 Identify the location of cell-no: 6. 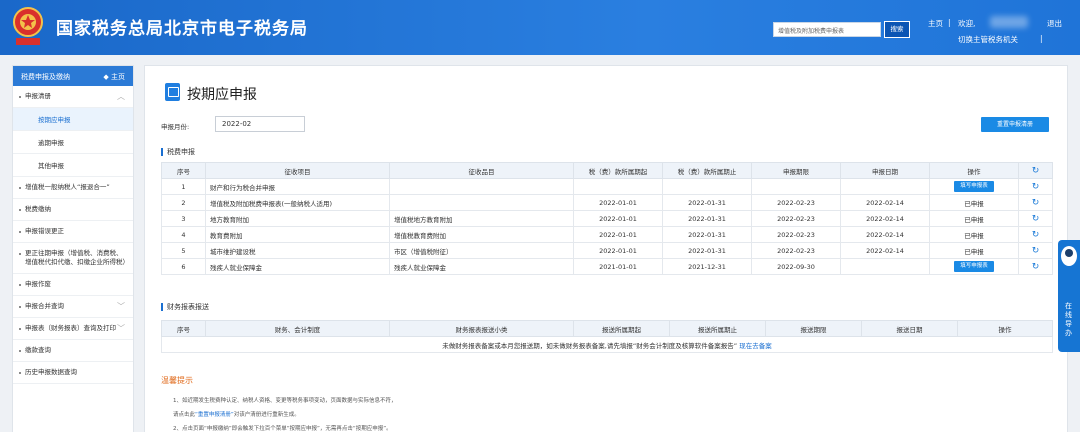
(183, 266).